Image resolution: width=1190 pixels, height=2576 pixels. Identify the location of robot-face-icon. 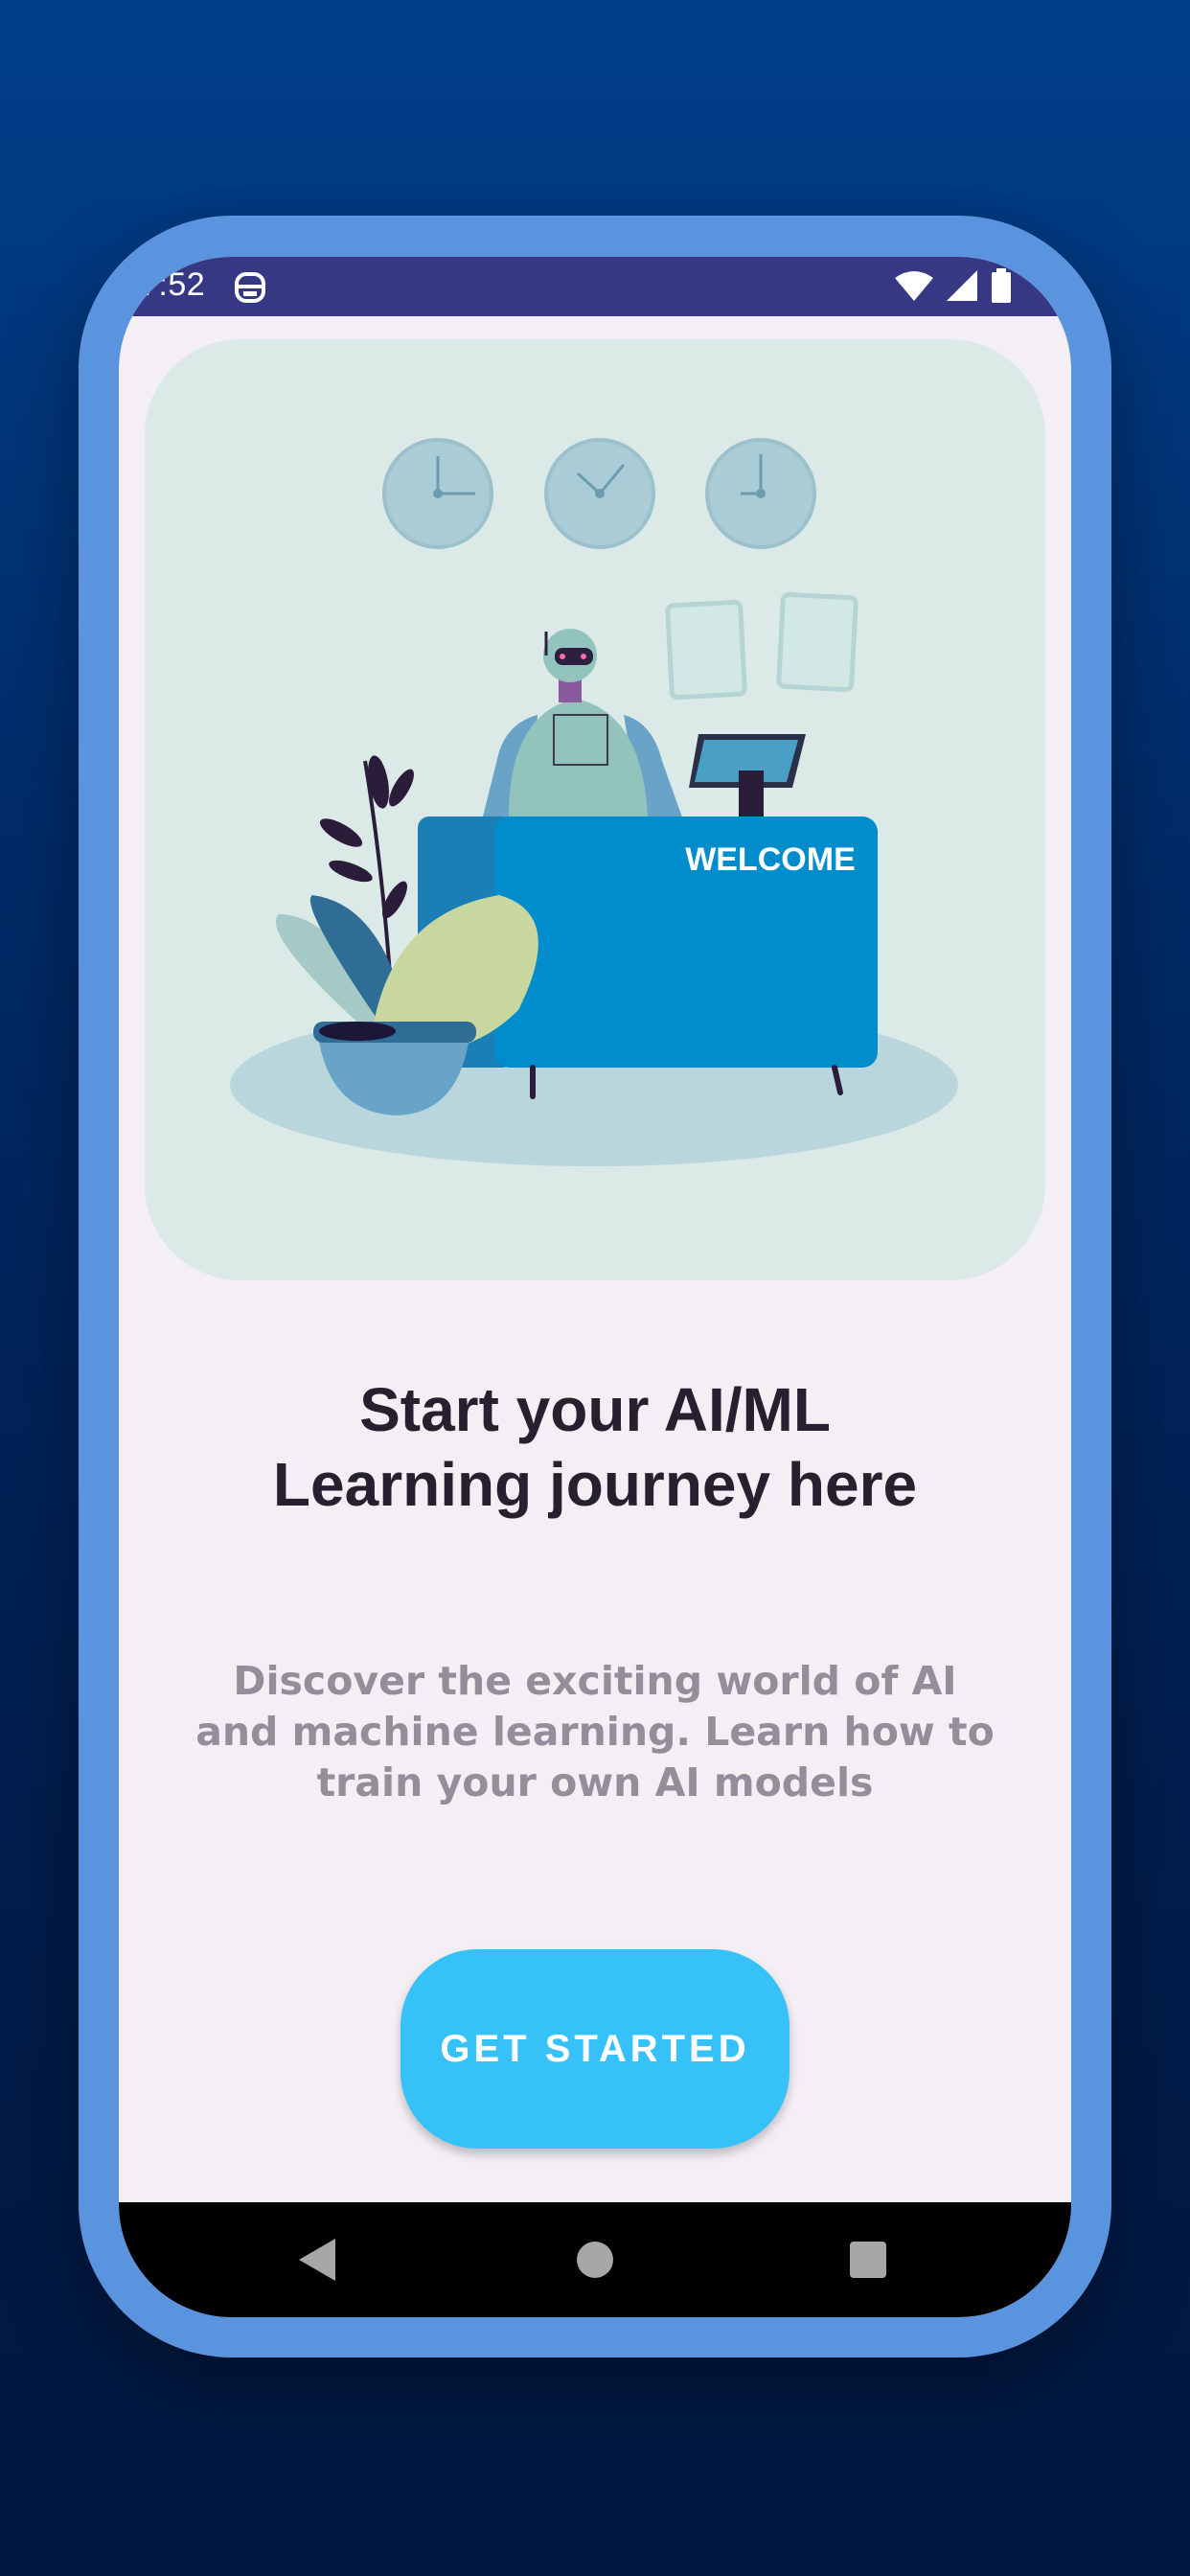
(250, 287).